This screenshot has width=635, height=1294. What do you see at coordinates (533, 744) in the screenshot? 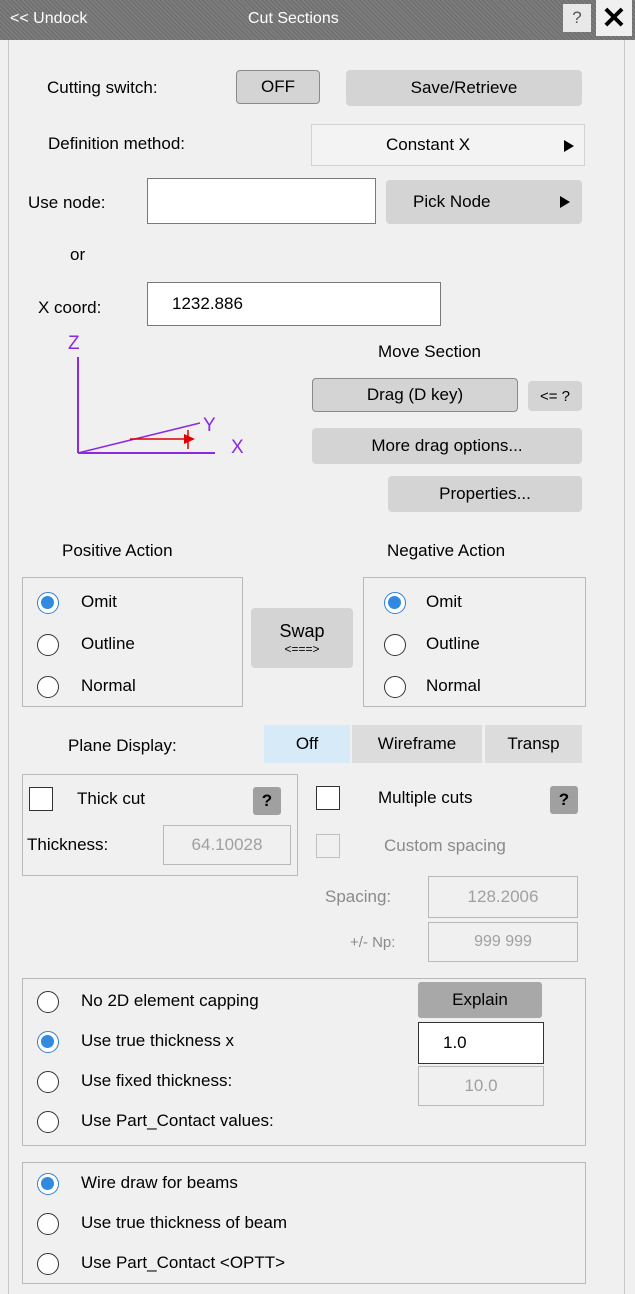
I see `tab-plane-transp: Transp` at bounding box center [533, 744].